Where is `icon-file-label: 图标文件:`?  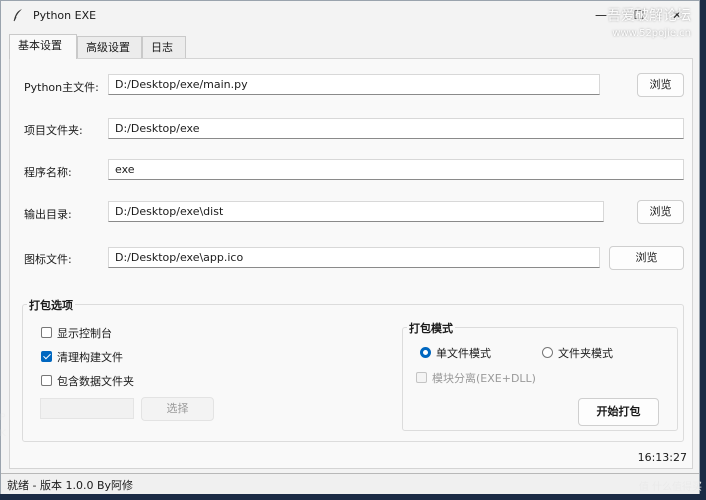 icon-file-label: 图标文件: is located at coordinates (48, 259).